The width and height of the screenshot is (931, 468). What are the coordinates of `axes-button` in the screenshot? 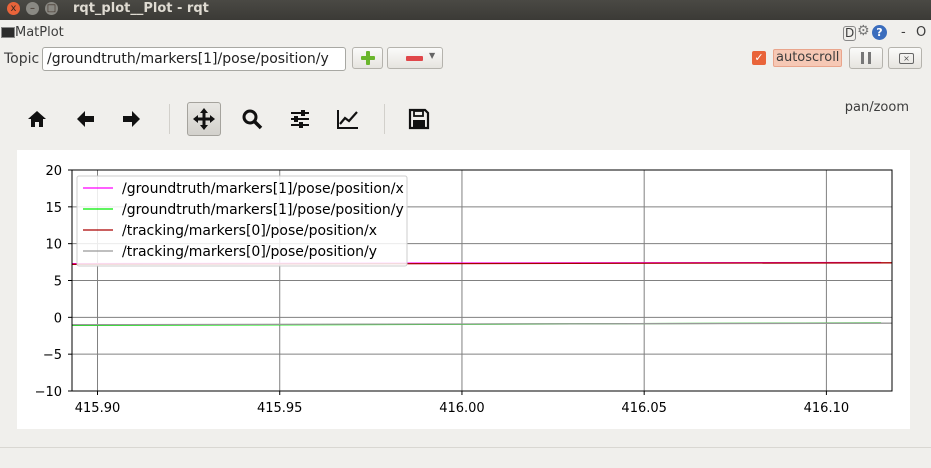 It's located at (348, 119).